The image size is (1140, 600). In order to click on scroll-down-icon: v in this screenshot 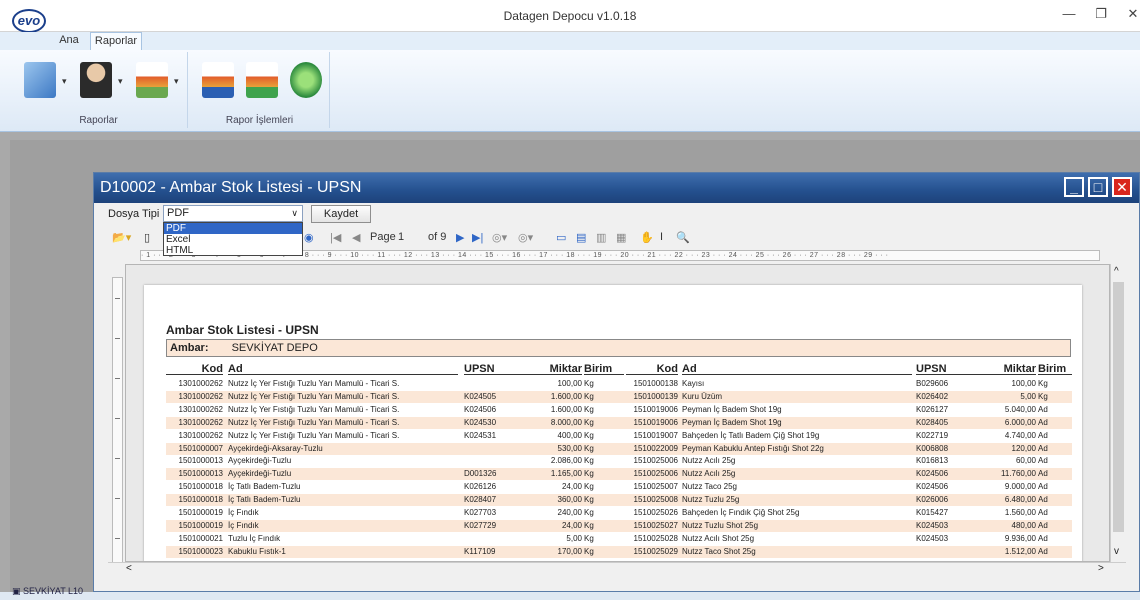, I will do `click(1116, 551)`.